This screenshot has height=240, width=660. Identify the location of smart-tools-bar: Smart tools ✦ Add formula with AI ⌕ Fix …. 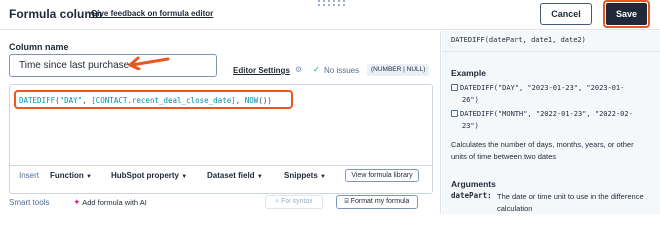
(221, 203).